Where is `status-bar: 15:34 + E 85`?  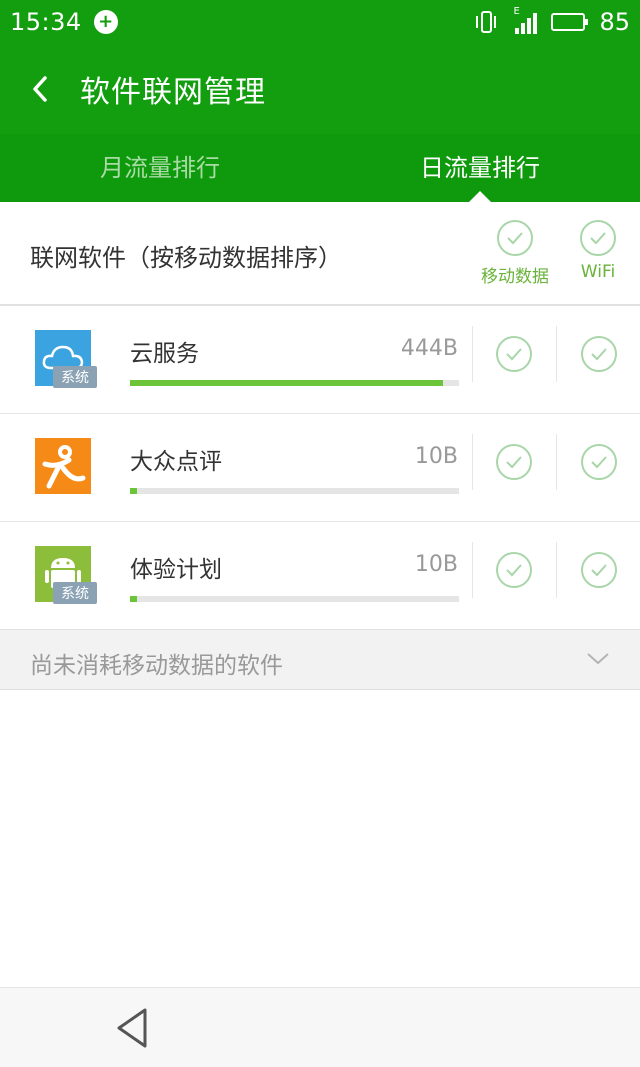
status-bar: 15:34 + E 85 is located at coordinates (320, 22).